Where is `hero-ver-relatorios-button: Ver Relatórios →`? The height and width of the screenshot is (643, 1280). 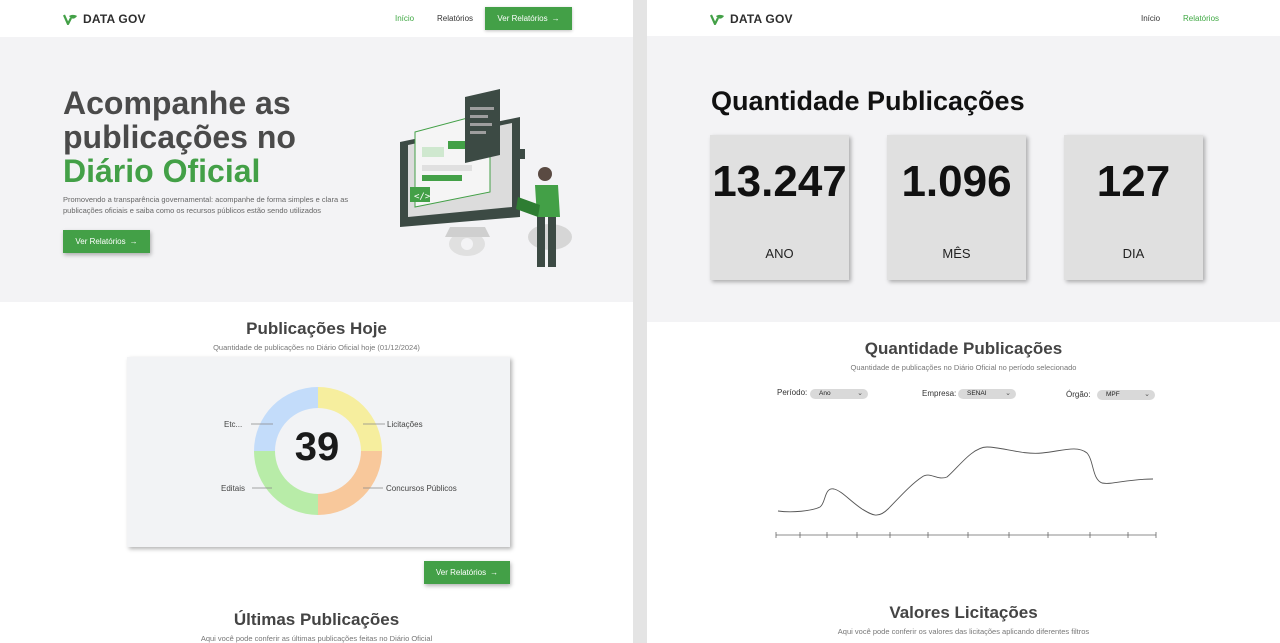
hero-ver-relatorios-button: Ver Relatórios → is located at coordinates (106, 241).